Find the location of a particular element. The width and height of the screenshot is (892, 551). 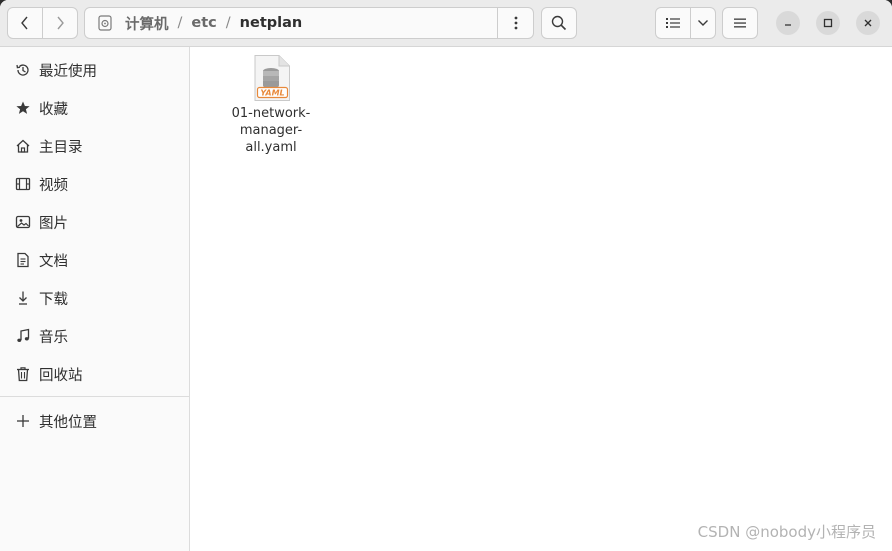

header-bar: 计算机 / etc / netplan is located at coordinates (446, 23).